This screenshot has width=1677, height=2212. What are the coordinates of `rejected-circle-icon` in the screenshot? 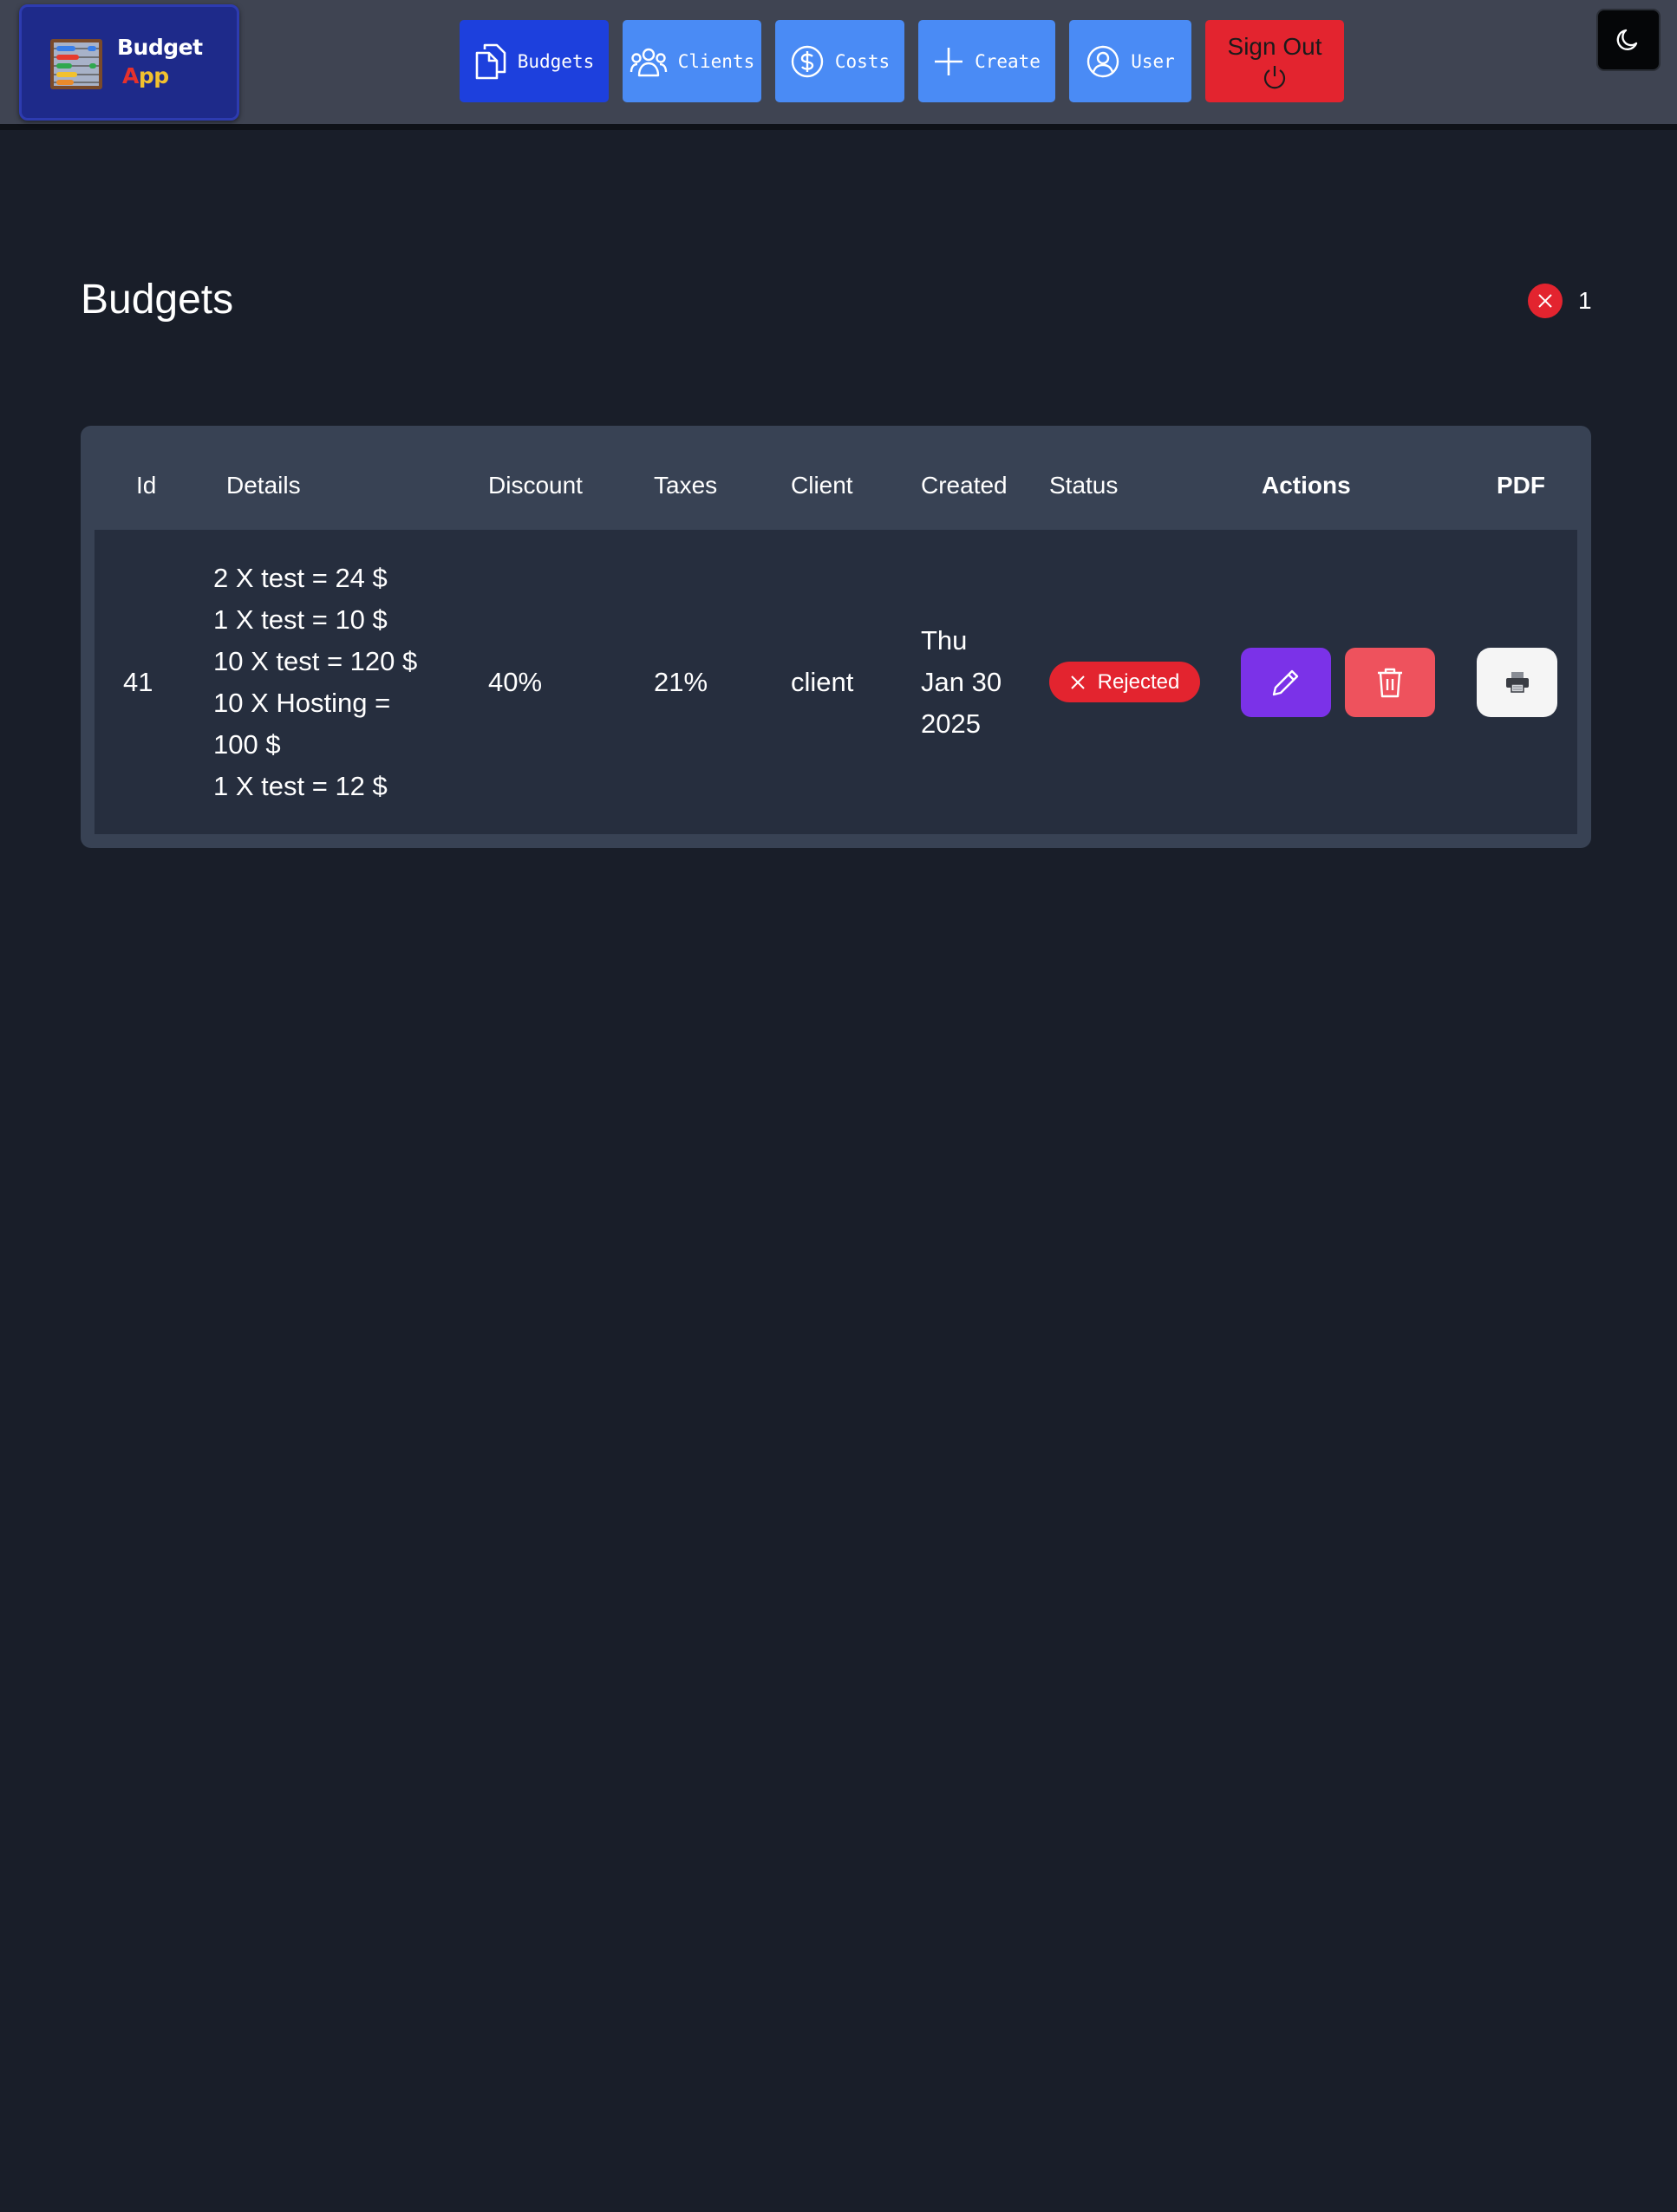 It's located at (1545, 301).